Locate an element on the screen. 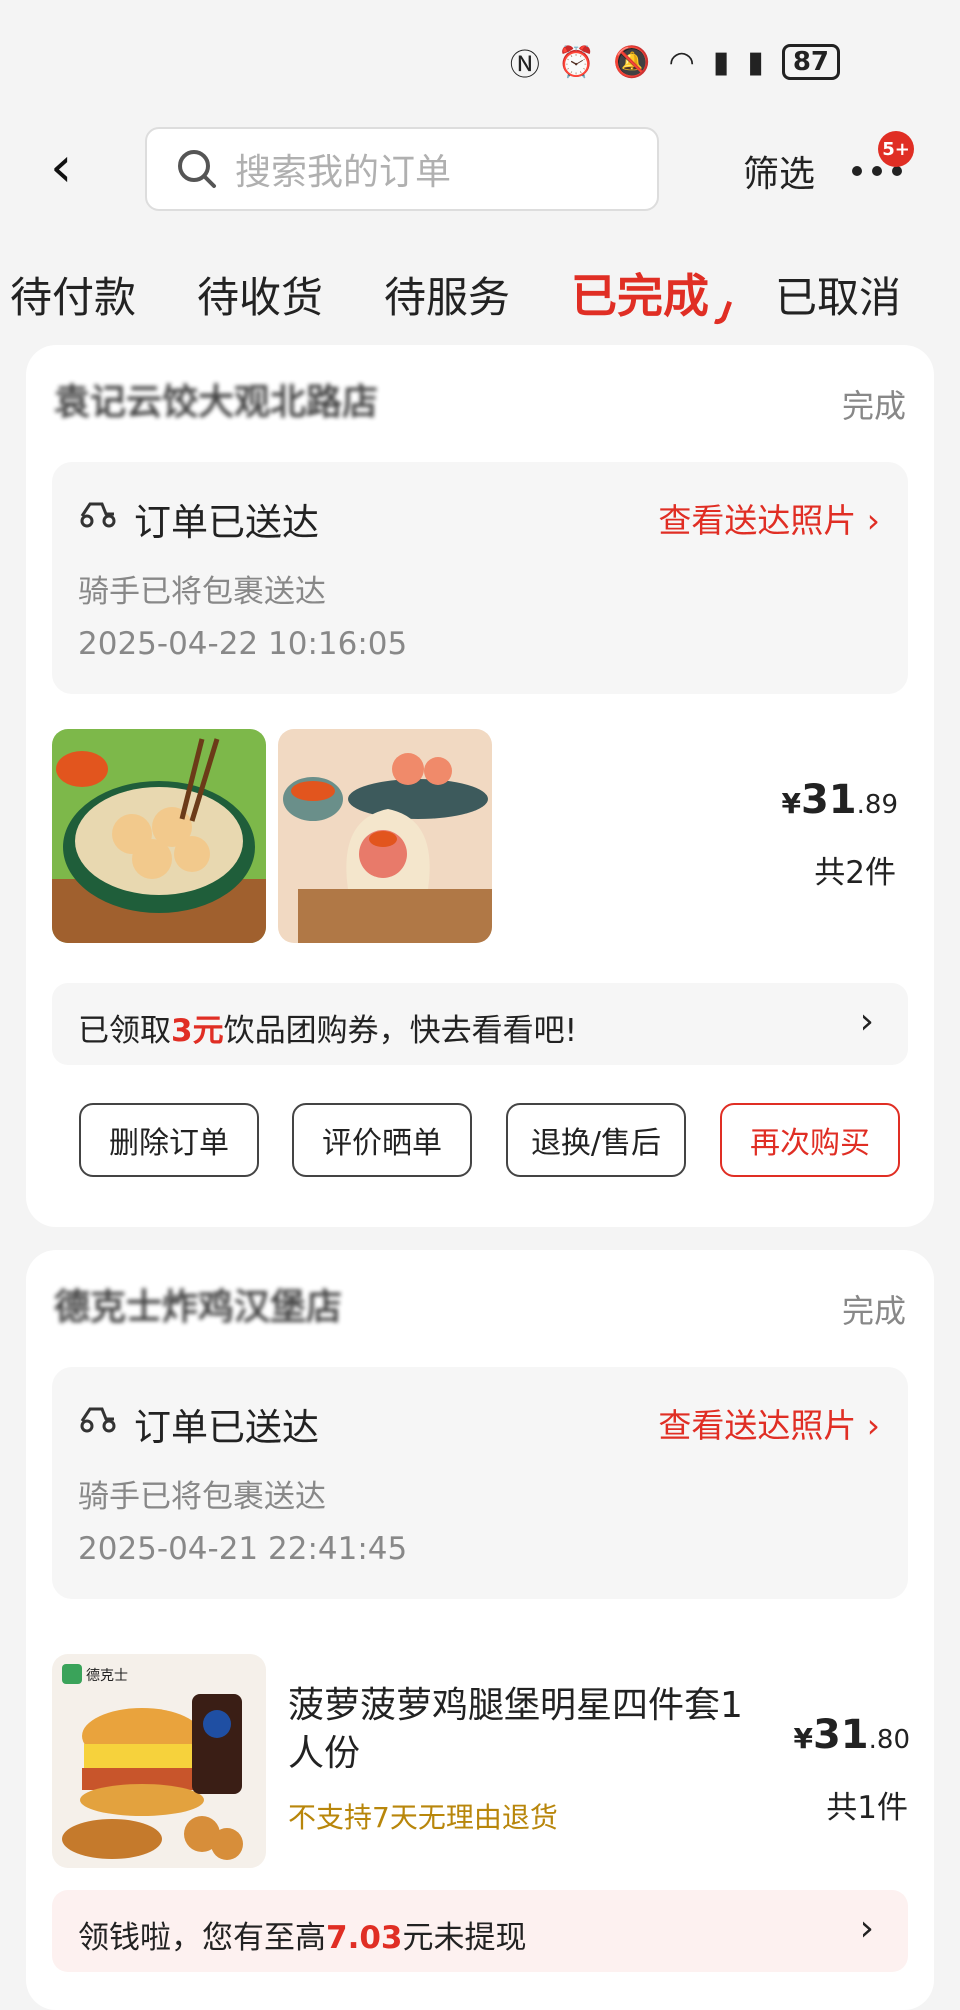 This screenshot has height=2010, width=960. delete-order-button: 删除订单 is located at coordinates (169, 1140).